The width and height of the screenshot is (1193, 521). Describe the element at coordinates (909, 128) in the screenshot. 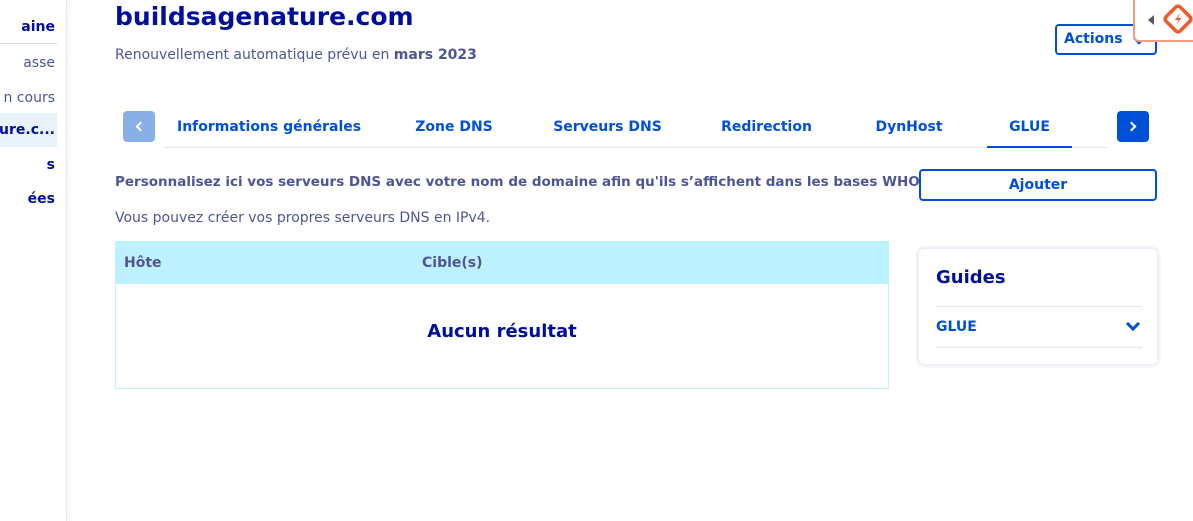

I see `tab-dynhost: DynHost` at that location.